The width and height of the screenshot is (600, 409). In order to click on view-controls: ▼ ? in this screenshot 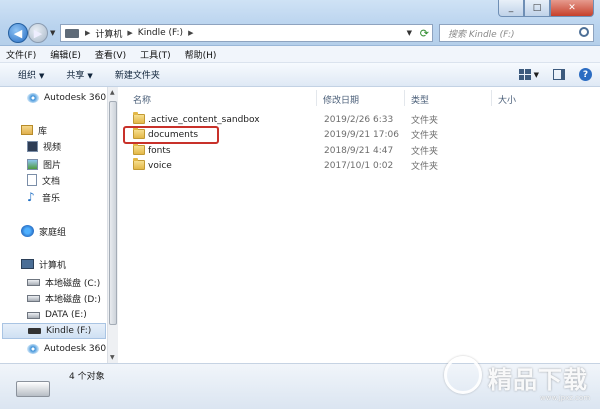, I will do `click(548, 74)`.